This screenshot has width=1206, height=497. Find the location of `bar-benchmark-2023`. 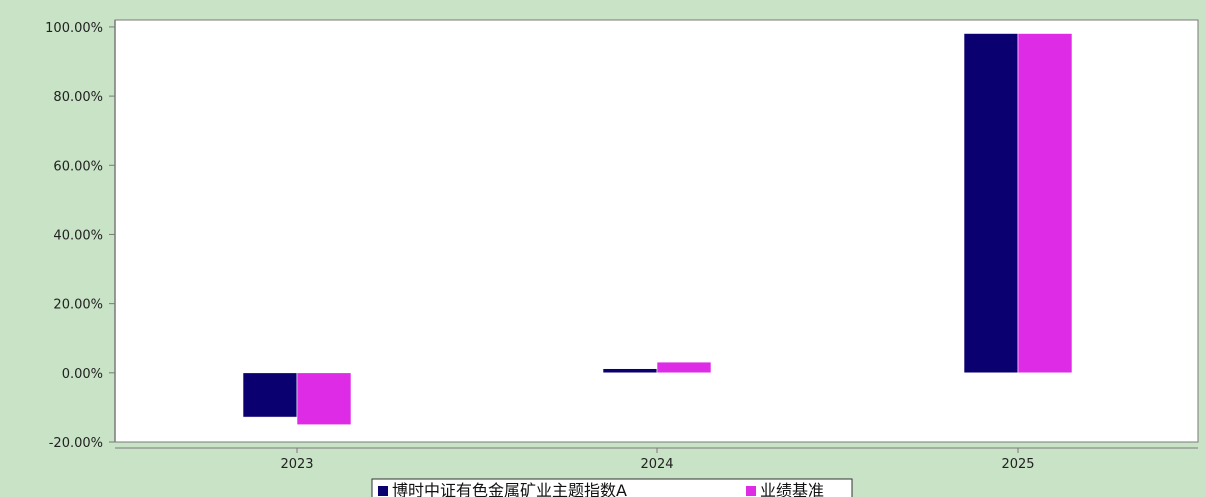

bar-benchmark-2023 is located at coordinates (324, 399).